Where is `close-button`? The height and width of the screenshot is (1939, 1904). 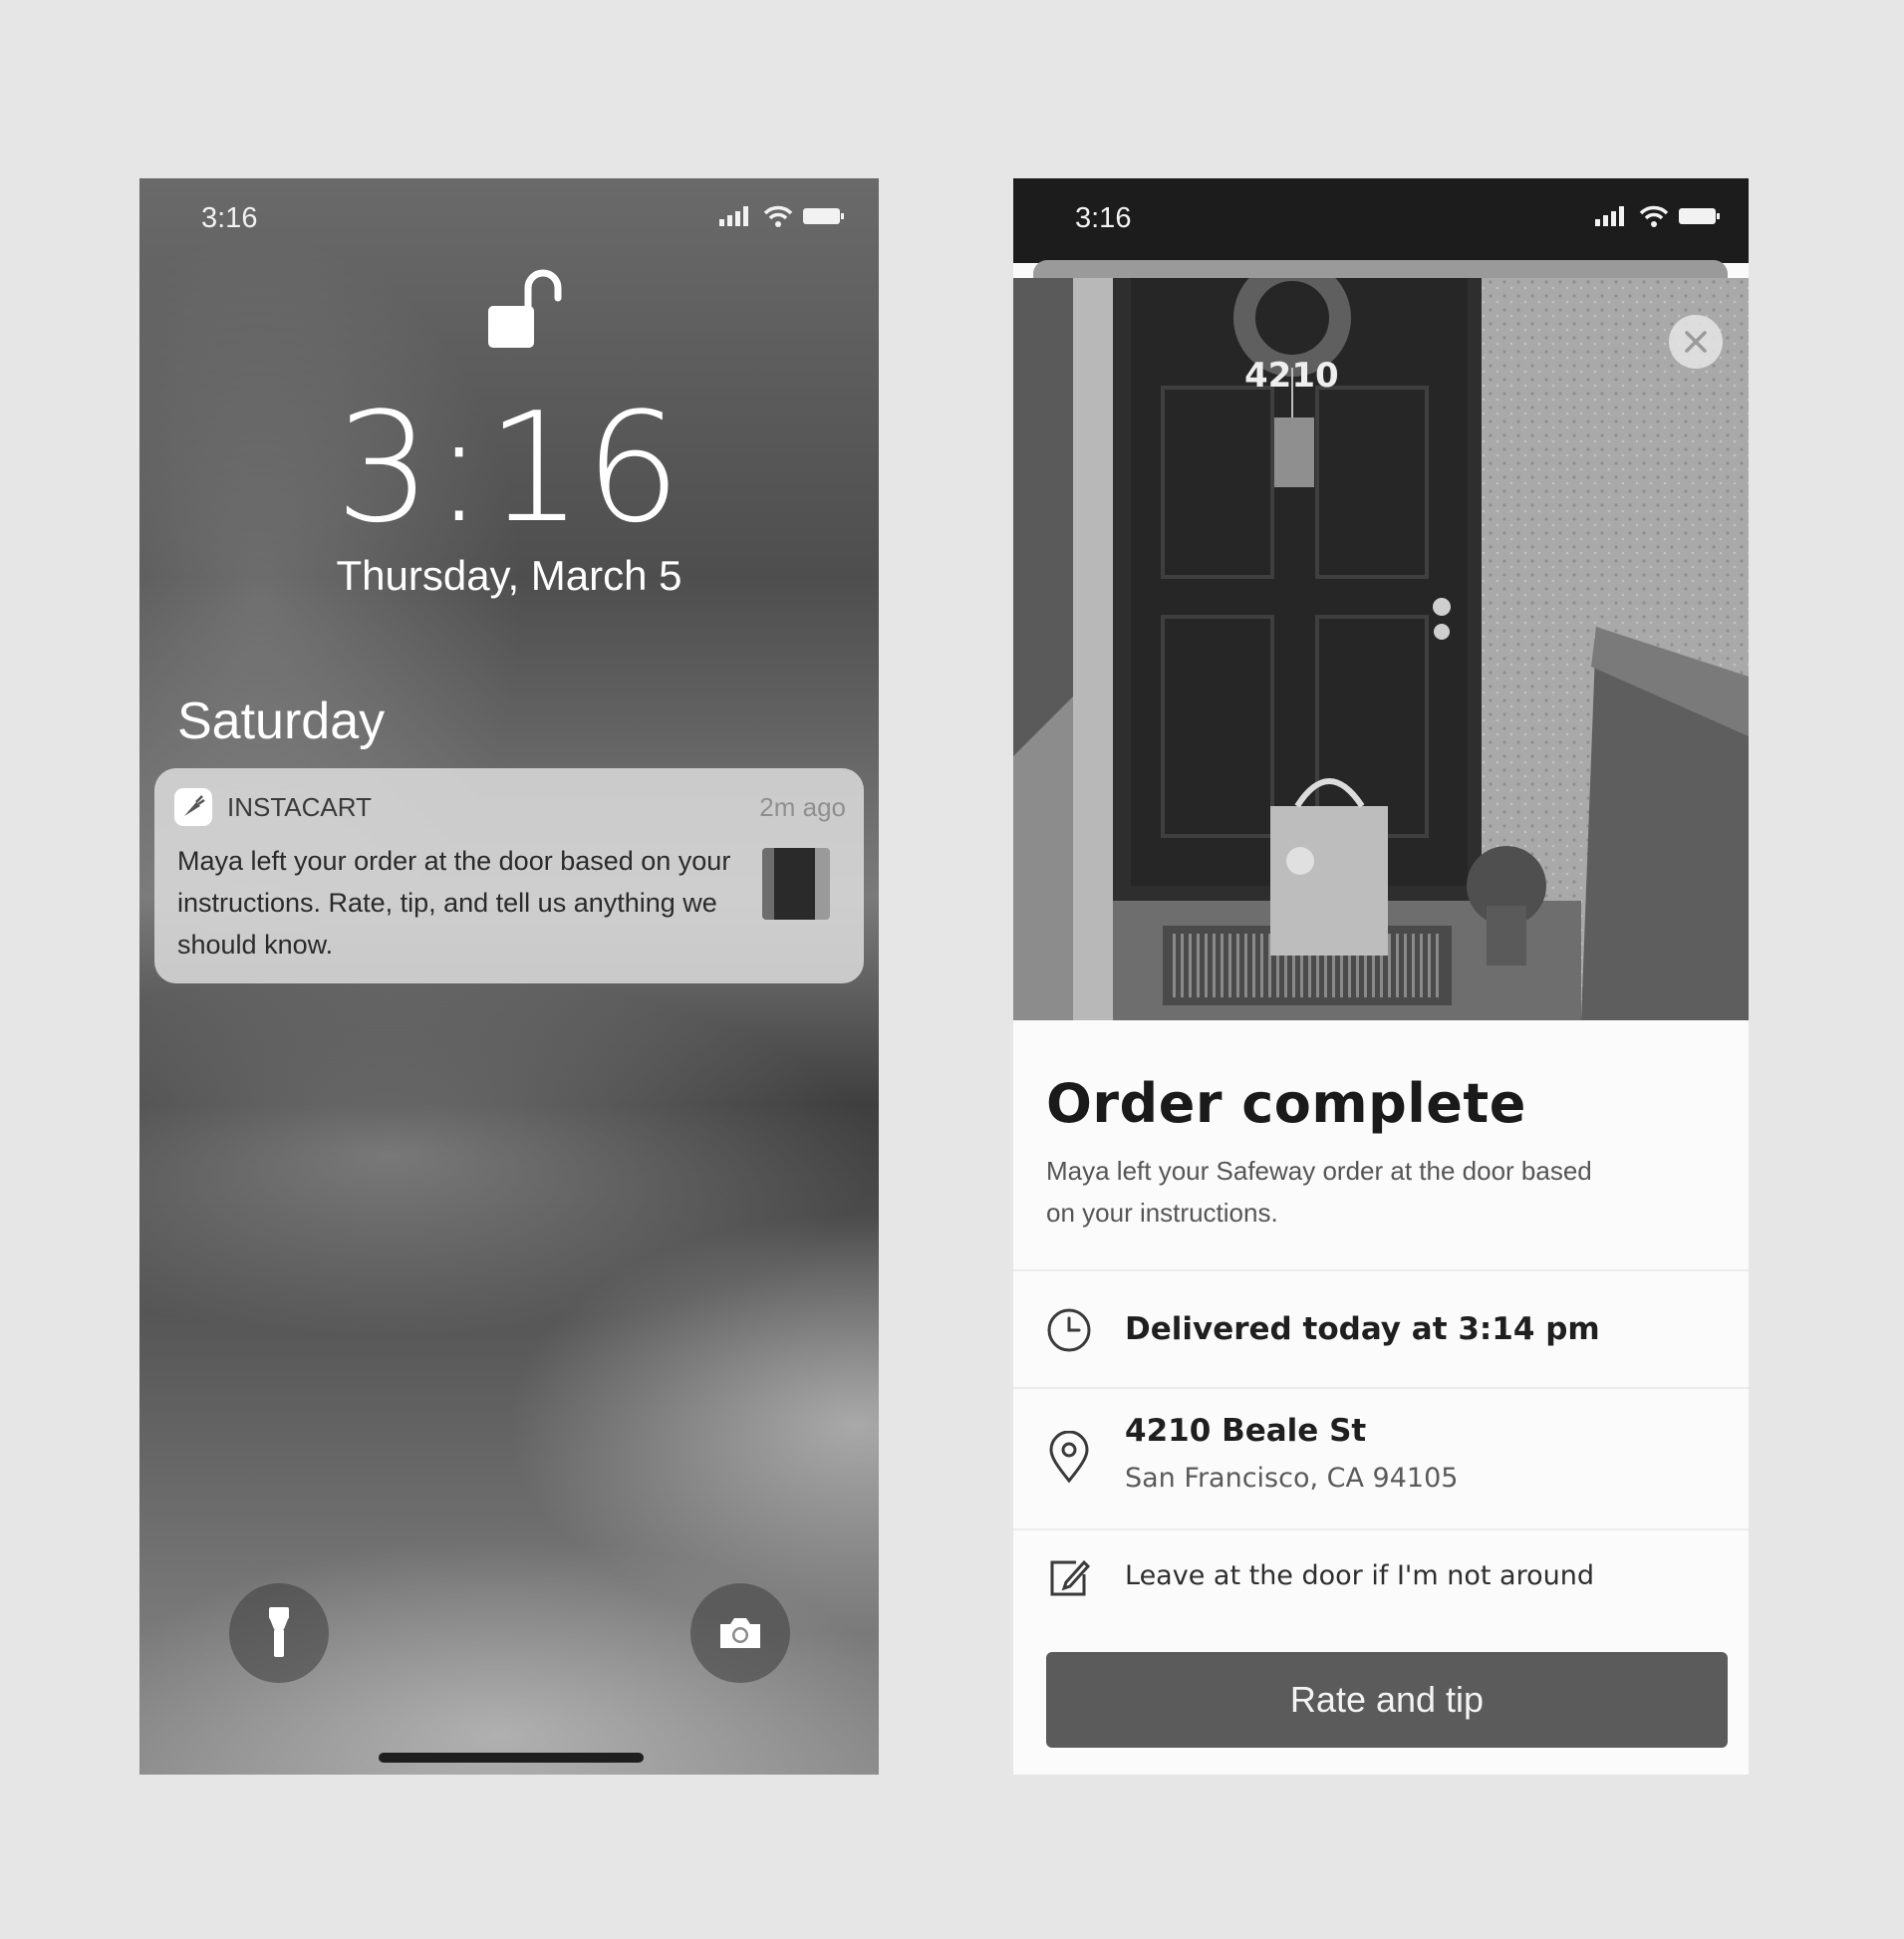
close-button is located at coordinates (1696, 342).